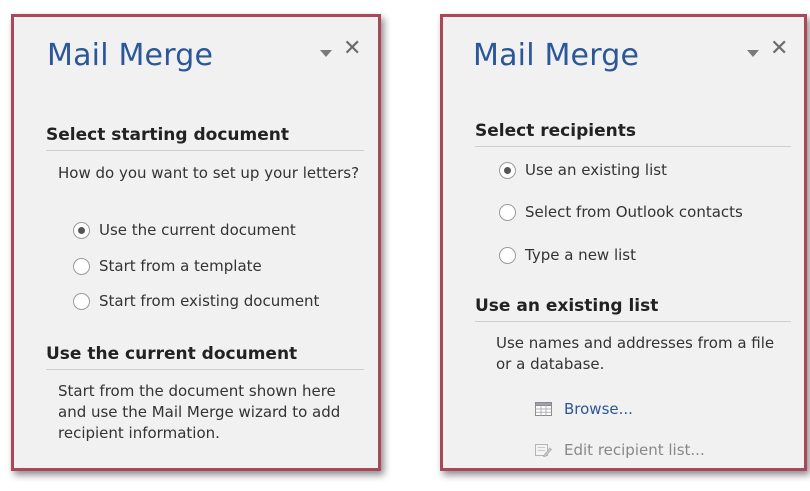  What do you see at coordinates (197, 230) in the screenshot?
I see `option-label: Use the current document` at bounding box center [197, 230].